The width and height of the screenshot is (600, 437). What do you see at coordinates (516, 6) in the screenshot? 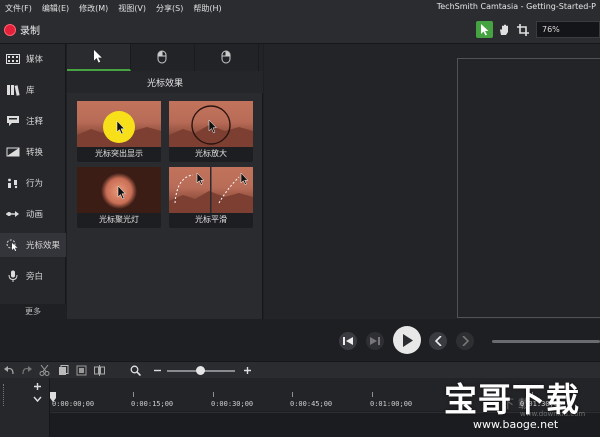
I see `window-title: TechSmith Camtasia - Getting-Started-P` at bounding box center [516, 6].